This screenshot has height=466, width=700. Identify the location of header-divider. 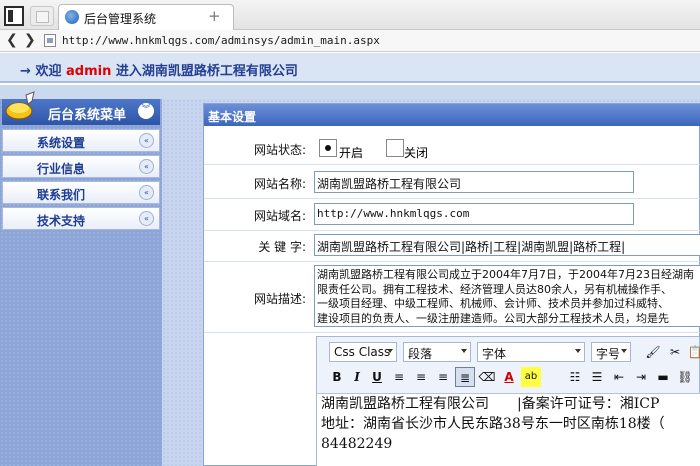
(350, 92).